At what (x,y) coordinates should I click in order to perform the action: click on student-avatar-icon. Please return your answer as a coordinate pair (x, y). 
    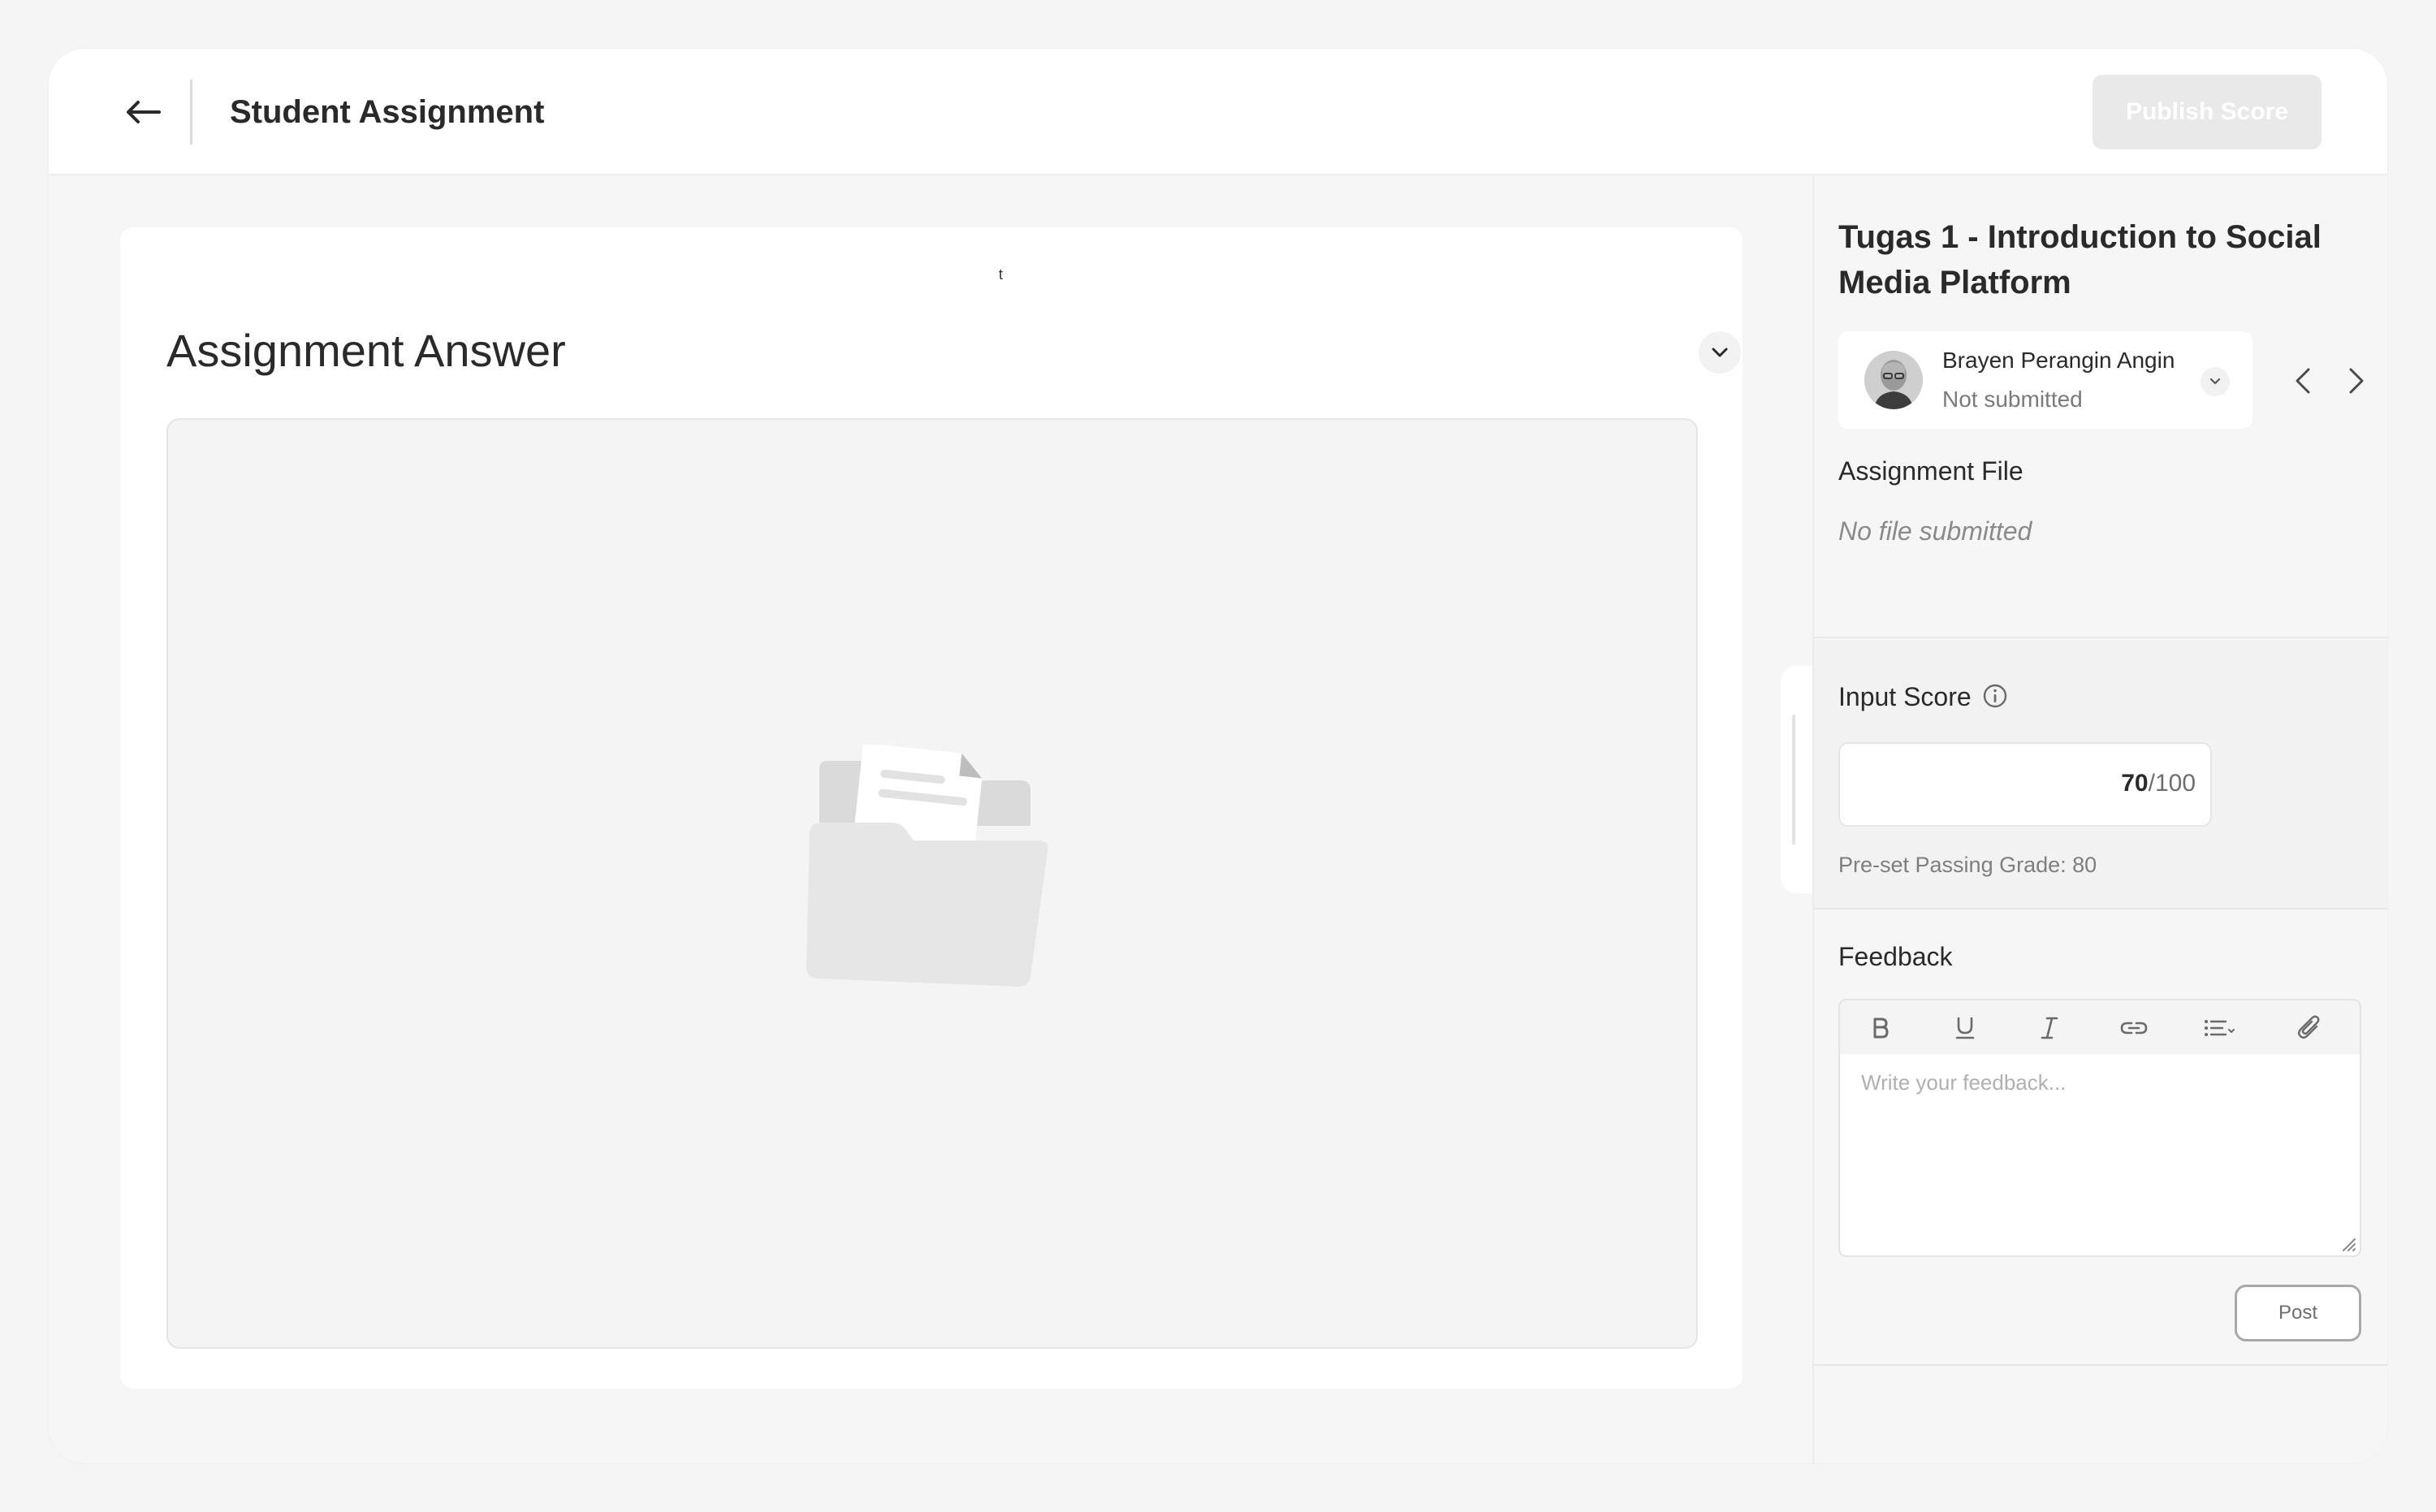
    Looking at the image, I should click on (1894, 380).